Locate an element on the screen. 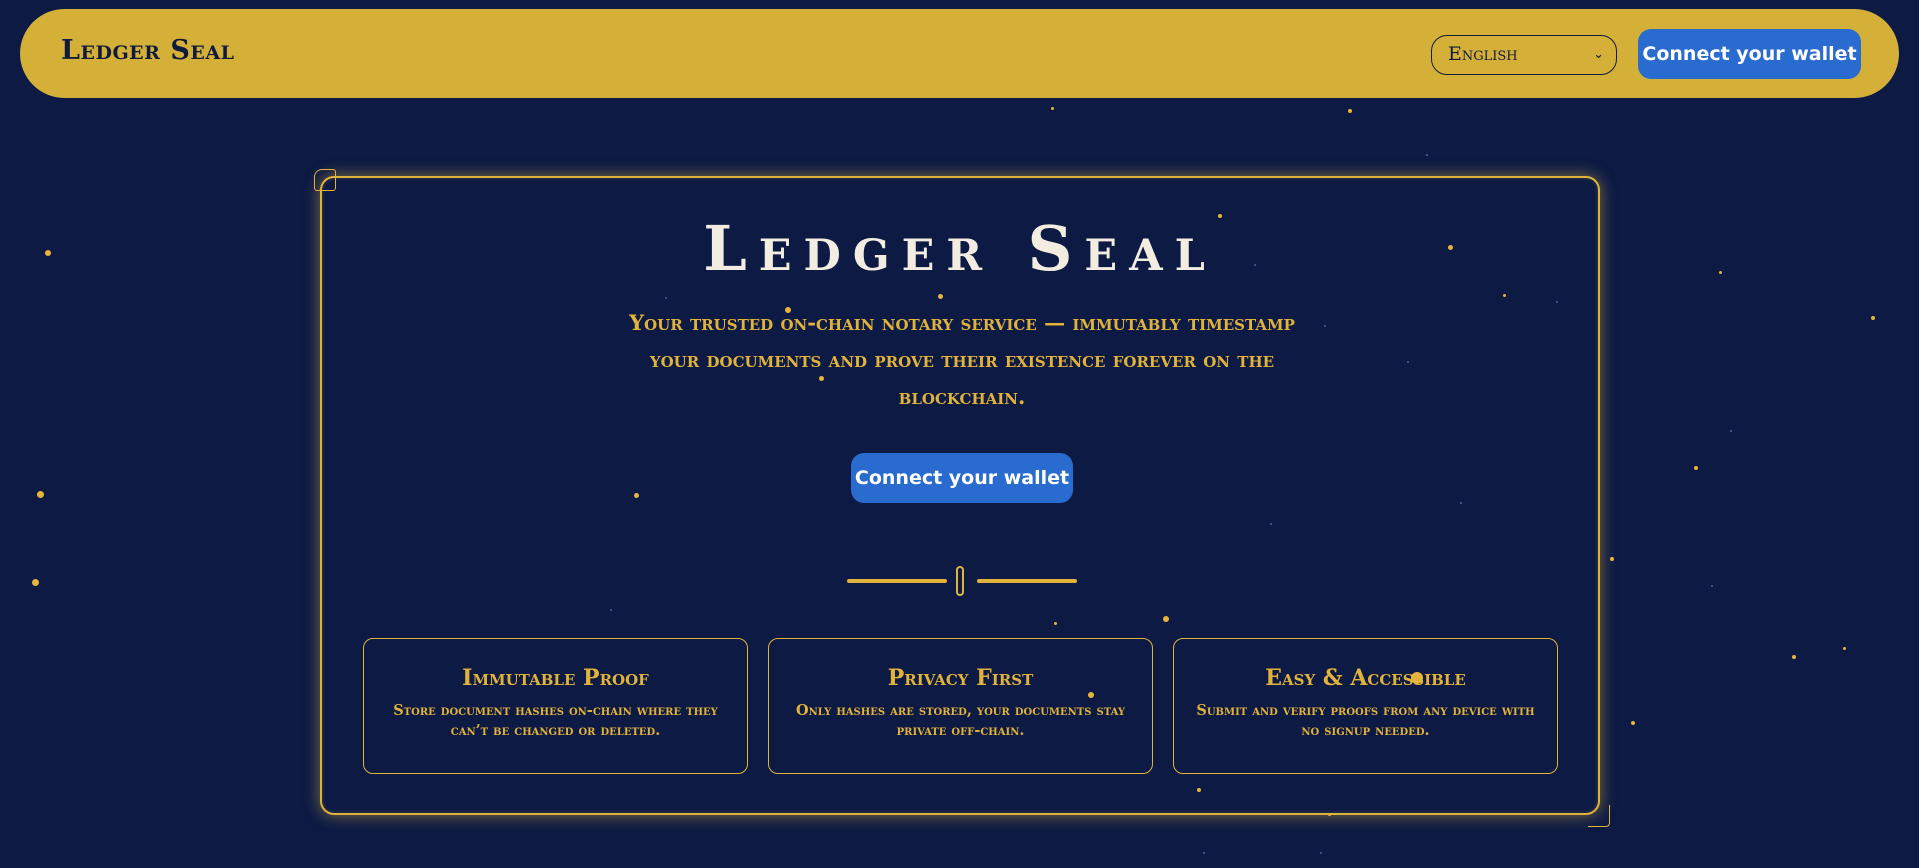 Image resolution: width=1919 pixels, height=868 pixels. ornamental-divider is located at coordinates (962, 581).